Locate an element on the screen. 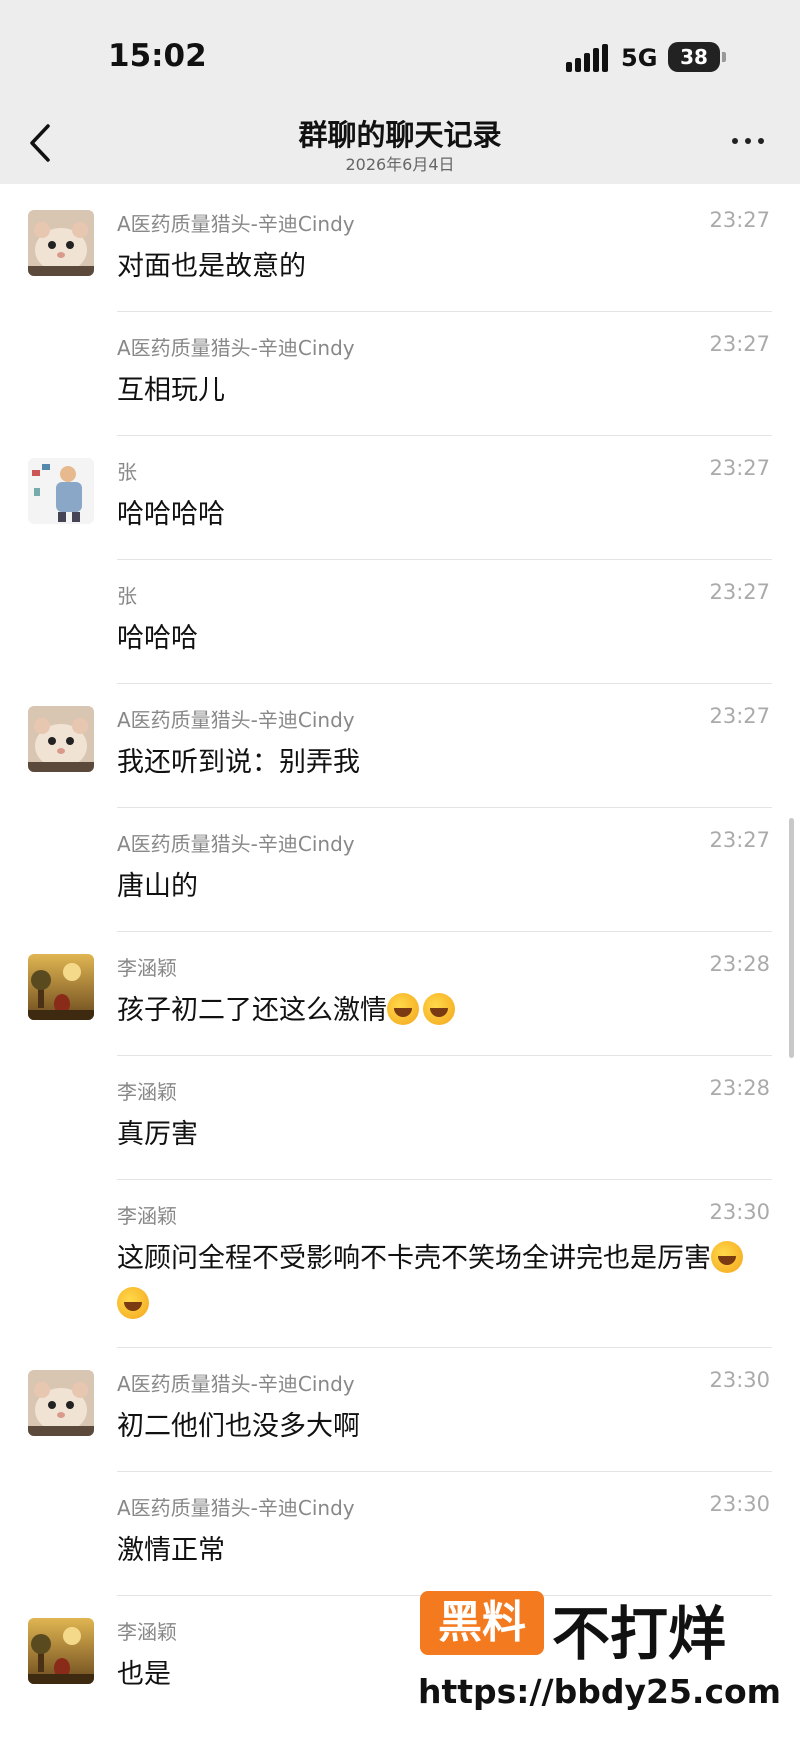 This screenshot has width=800, height=1739. message-item: 李涵颖 23:30 这顾问全程不受影响不卡壳不笑场全讲完也是厉害 is located at coordinates (400, 1264).